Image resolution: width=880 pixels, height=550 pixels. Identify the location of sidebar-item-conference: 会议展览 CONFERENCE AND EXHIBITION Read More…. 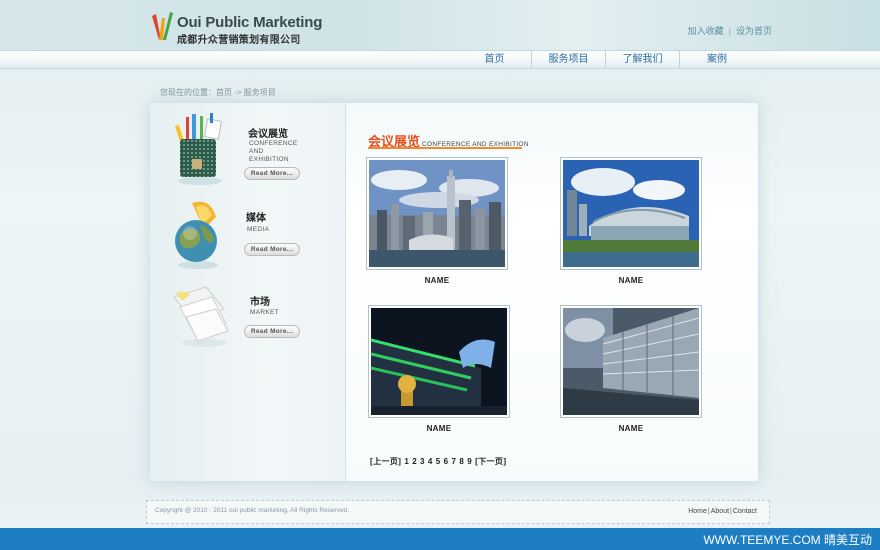
(255, 151).